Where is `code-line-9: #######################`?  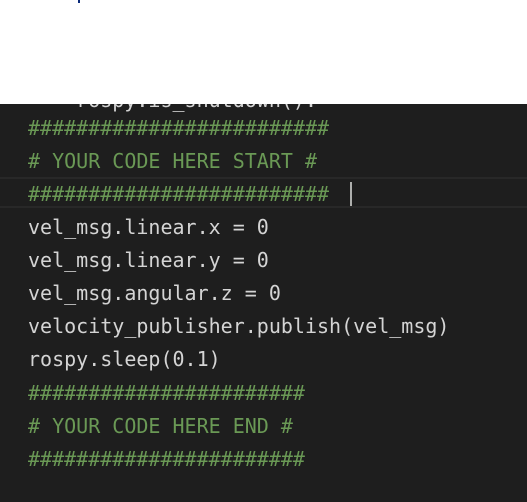 code-line-9: ####################### is located at coordinates (166, 393).